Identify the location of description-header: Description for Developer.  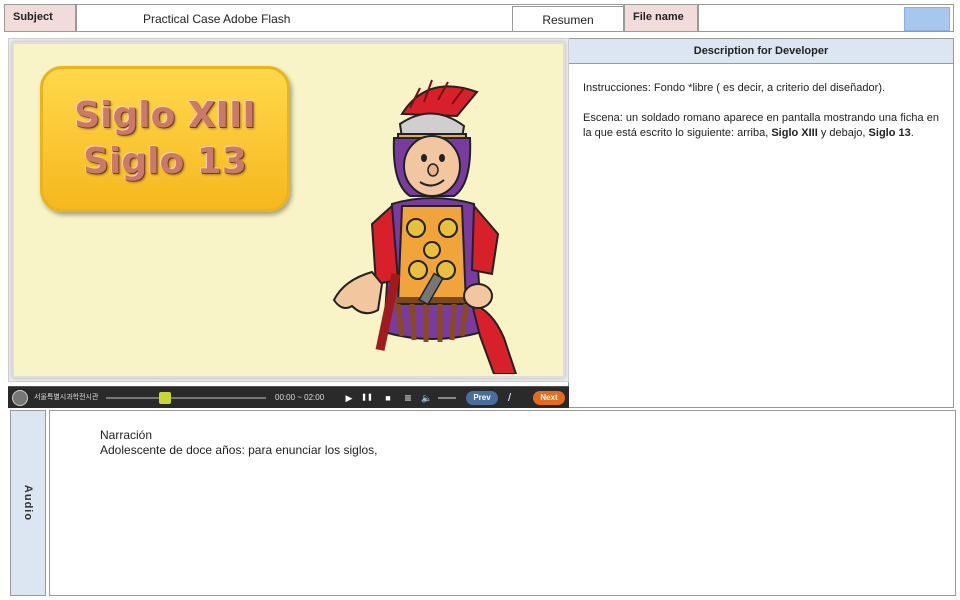
(761, 51).